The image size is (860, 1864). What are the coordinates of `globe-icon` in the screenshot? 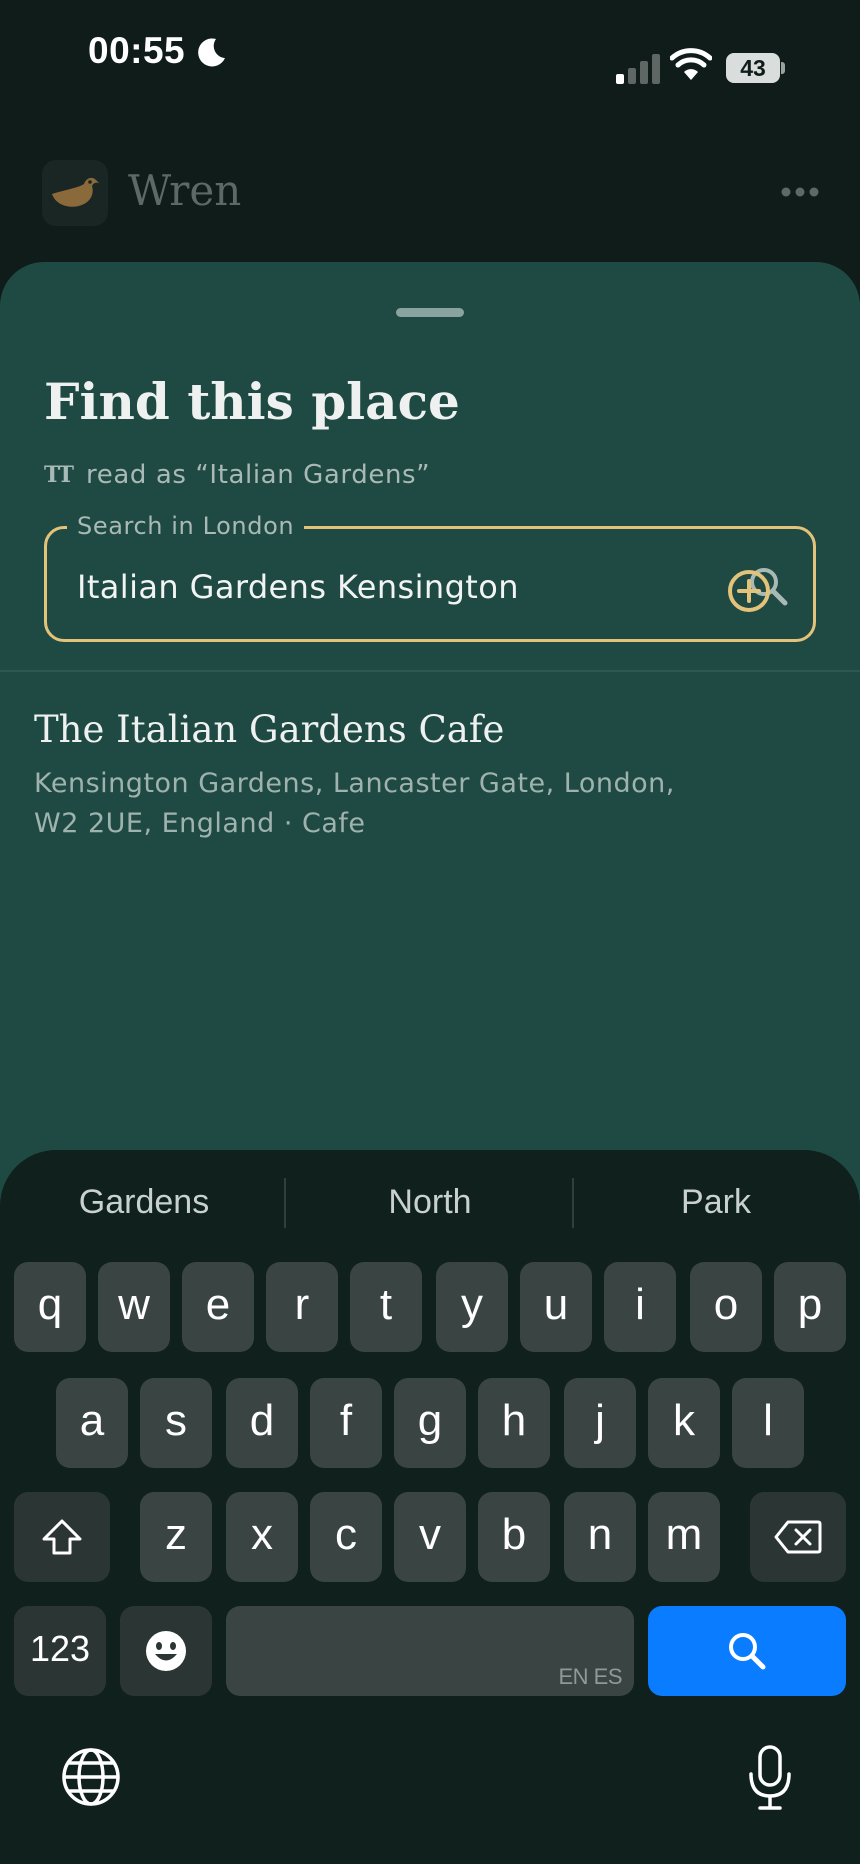 It's located at (91, 1777).